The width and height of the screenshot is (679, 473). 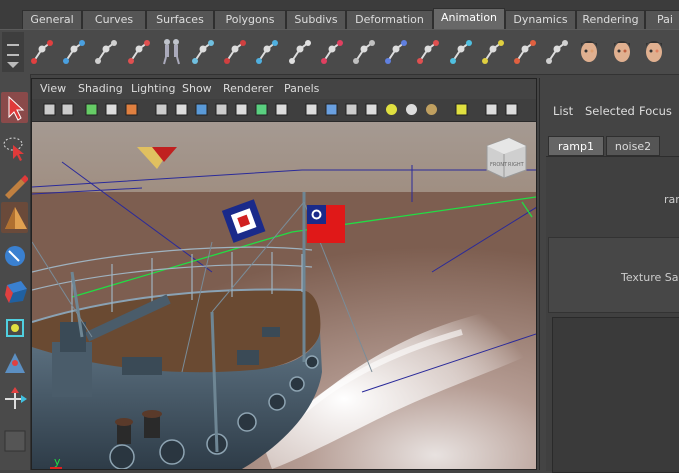 I want to click on camera-select-icon, so click(x=49, y=109).